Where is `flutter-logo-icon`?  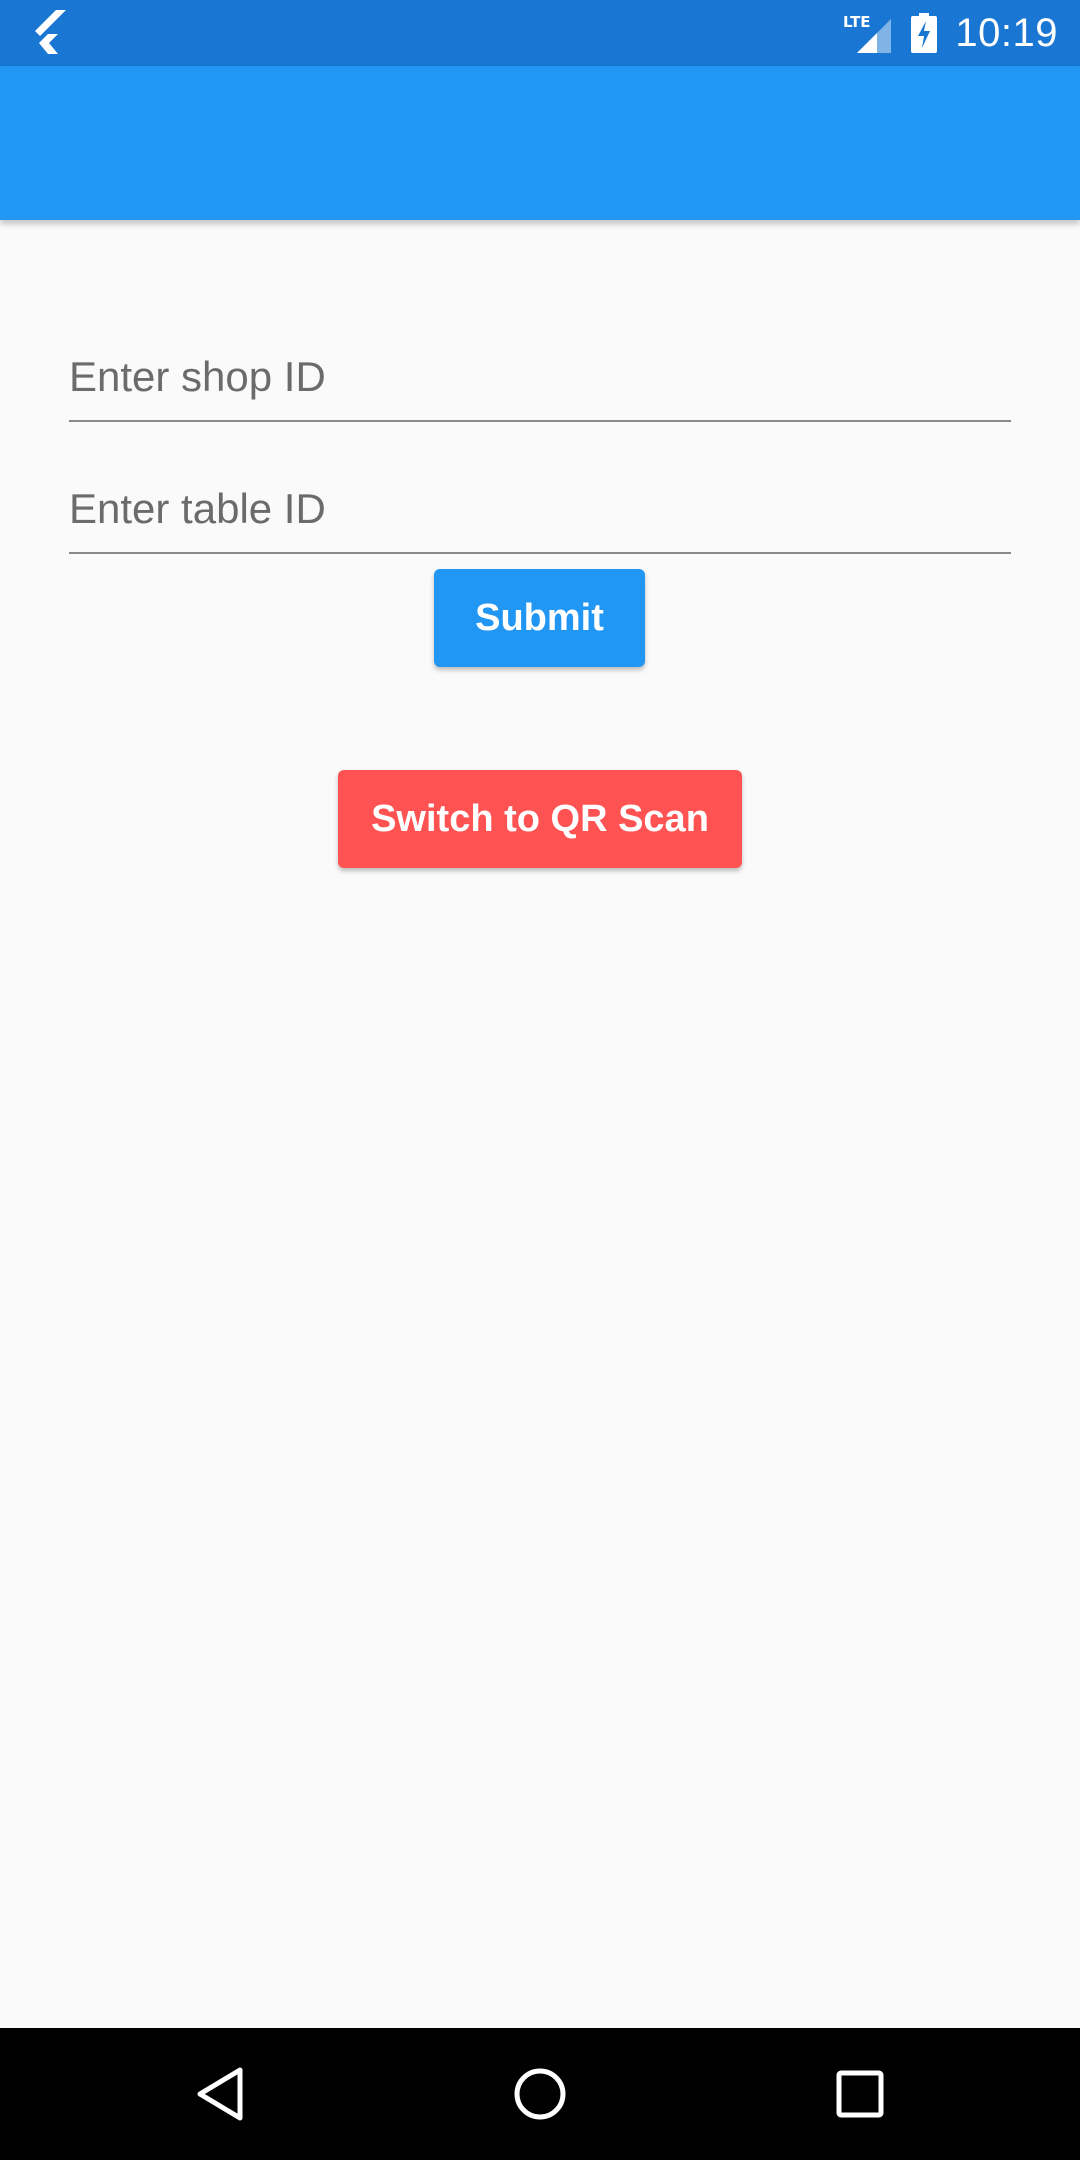
flutter-logo-icon is located at coordinates (51, 33).